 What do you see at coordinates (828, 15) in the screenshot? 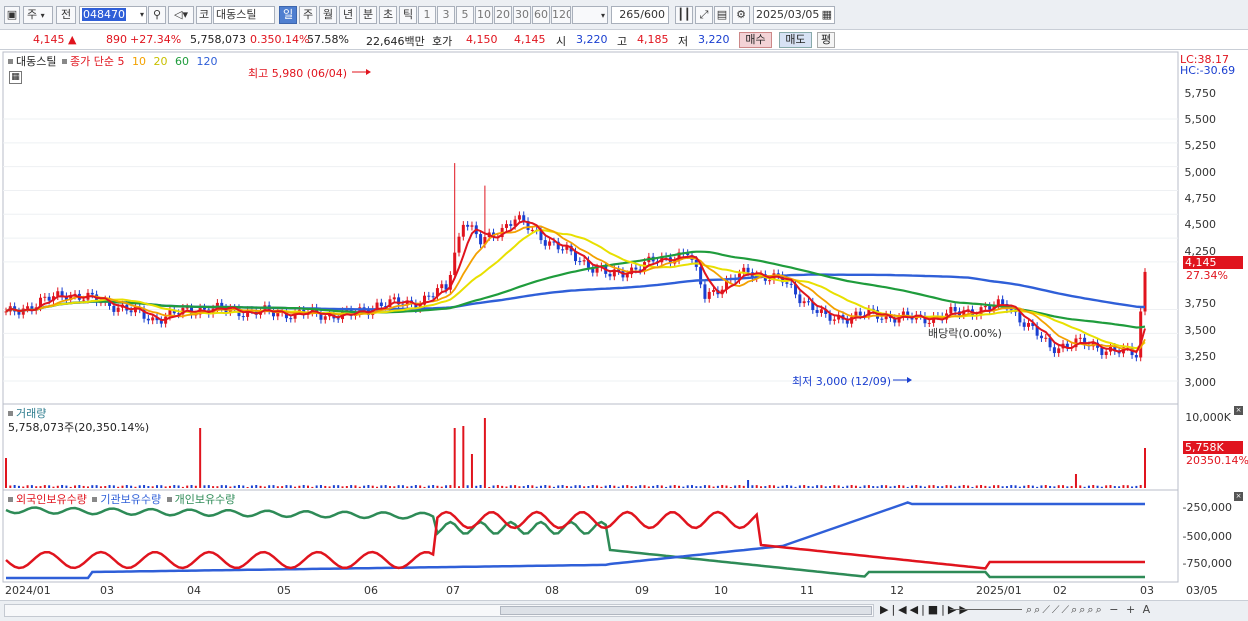
I see `calendar-icon: ▦` at bounding box center [828, 15].